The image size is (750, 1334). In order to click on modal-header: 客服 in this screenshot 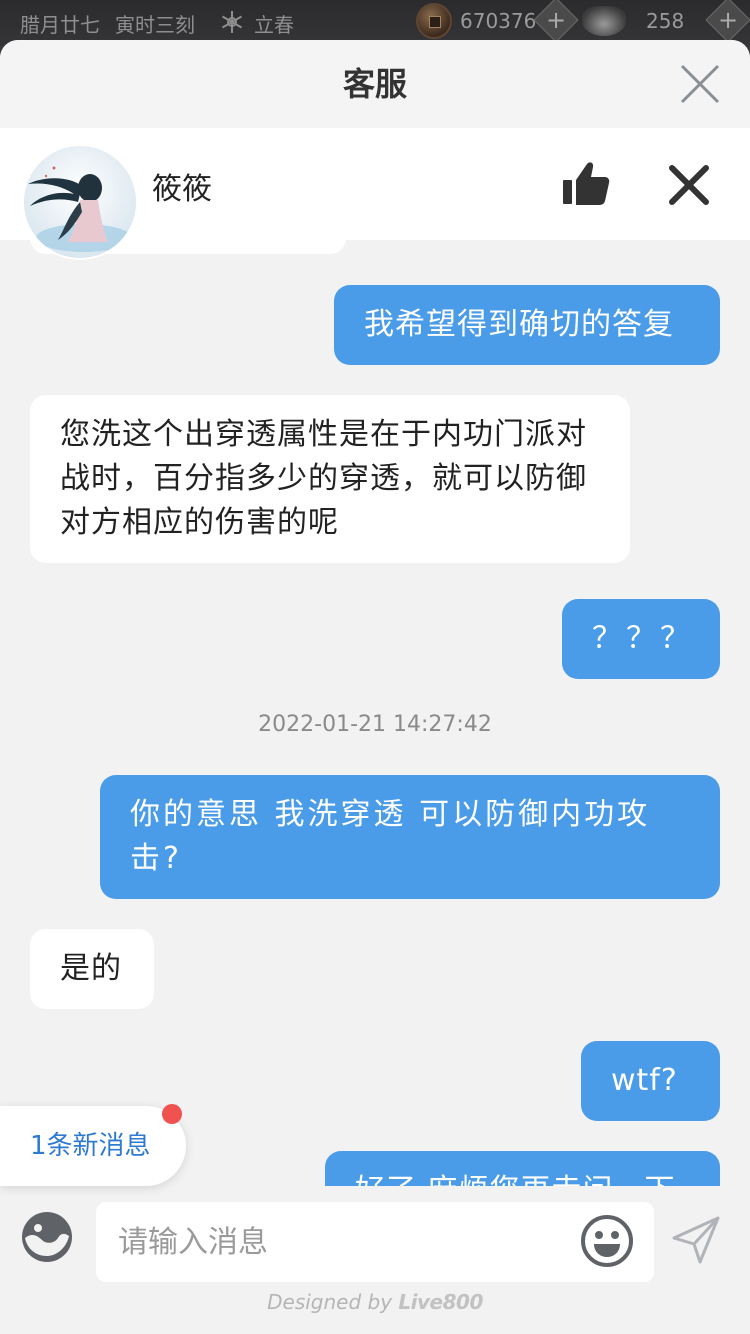, I will do `click(375, 84)`.